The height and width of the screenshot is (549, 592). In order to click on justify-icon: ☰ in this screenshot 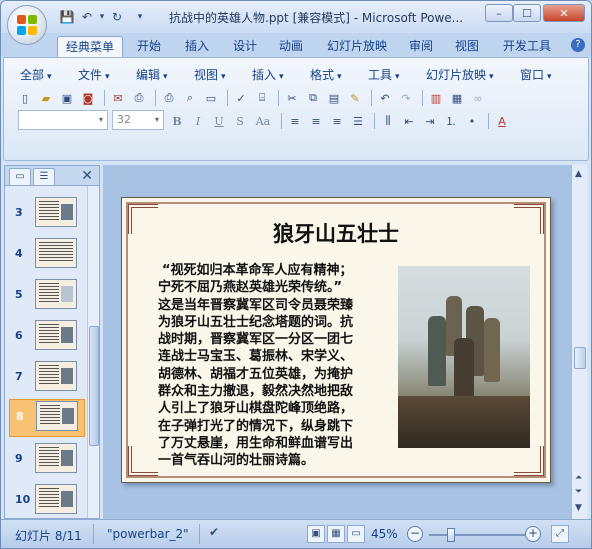, I will do `click(358, 121)`.